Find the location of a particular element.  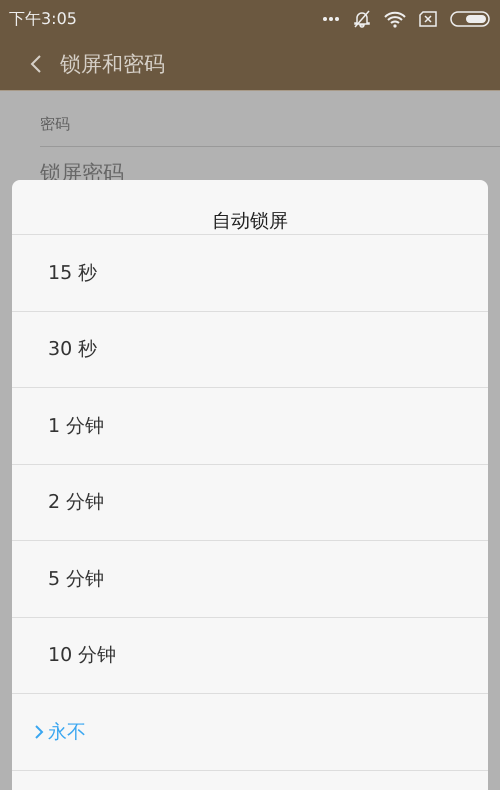

muted-bell-icon is located at coordinates (362, 19).